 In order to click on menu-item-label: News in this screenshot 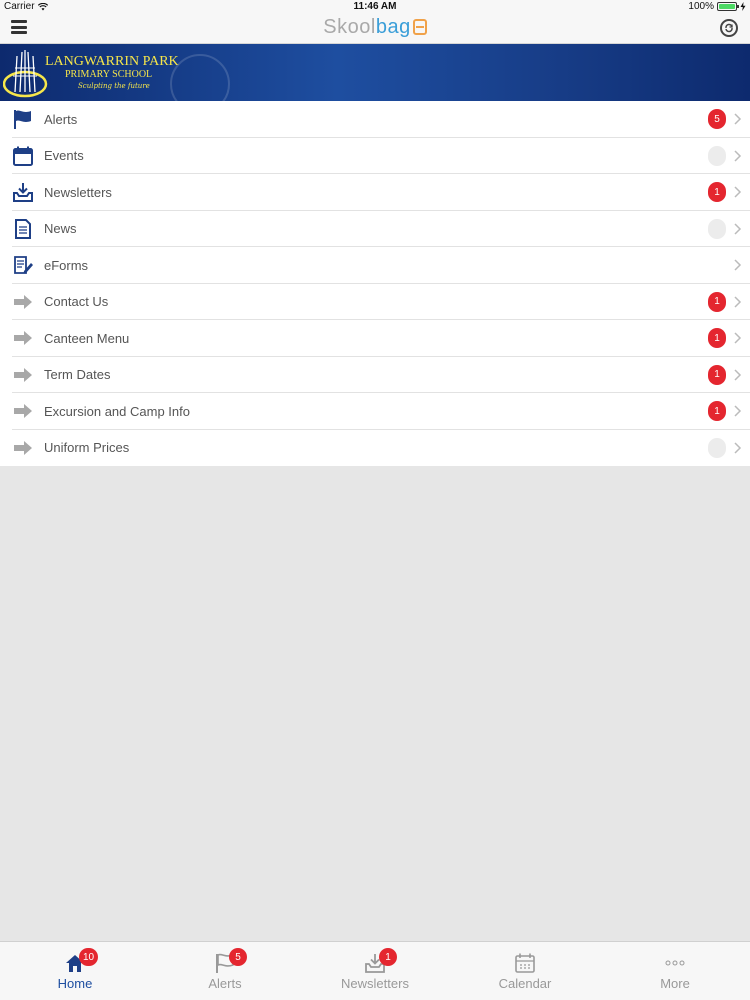, I will do `click(60, 229)`.